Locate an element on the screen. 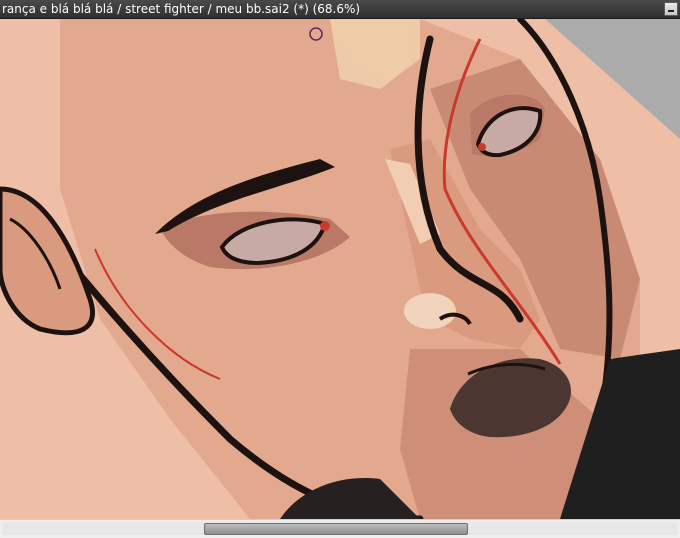 The image size is (680, 538). horizontal-scrollbar is located at coordinates (340, 528).